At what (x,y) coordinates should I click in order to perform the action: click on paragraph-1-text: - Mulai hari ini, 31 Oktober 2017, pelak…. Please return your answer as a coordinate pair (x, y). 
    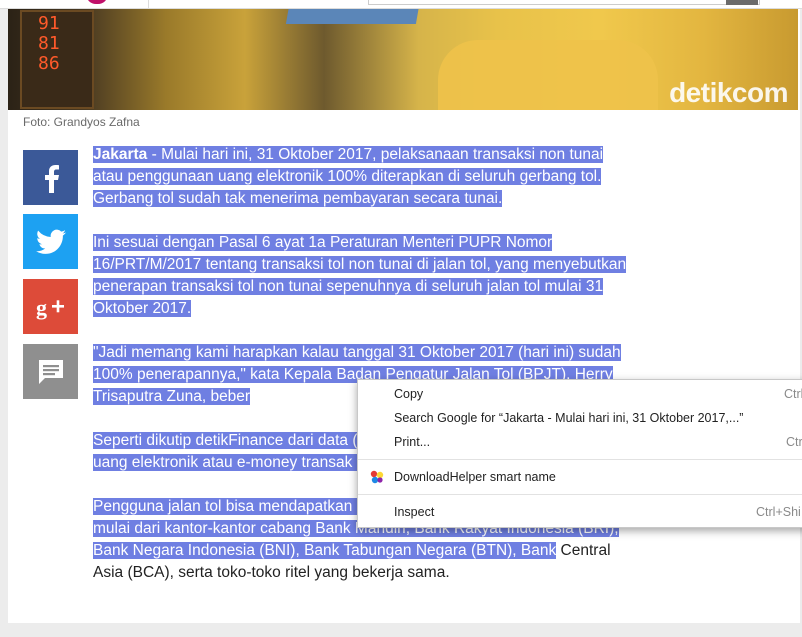
    Looking at the image, I should click on (348, 176).